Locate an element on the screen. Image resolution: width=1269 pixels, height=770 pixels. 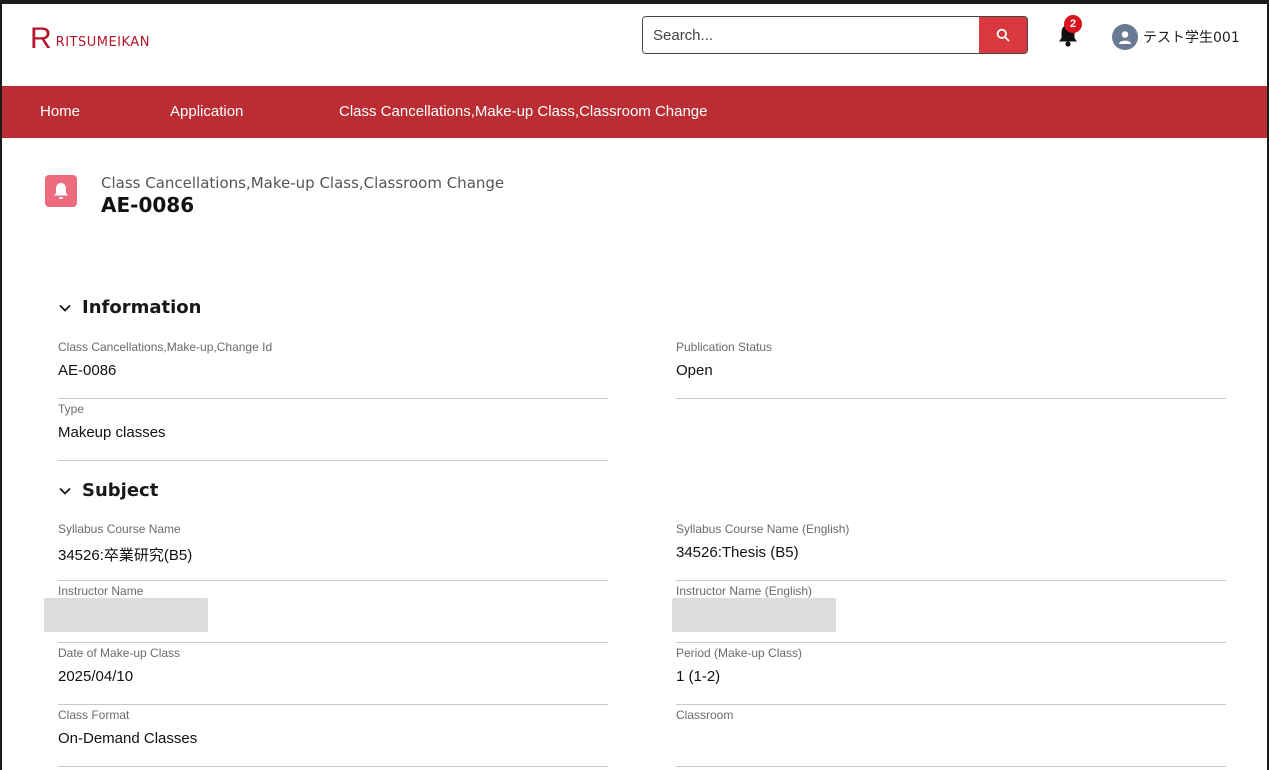
section-title: Information is located at coordinates (142, 307).